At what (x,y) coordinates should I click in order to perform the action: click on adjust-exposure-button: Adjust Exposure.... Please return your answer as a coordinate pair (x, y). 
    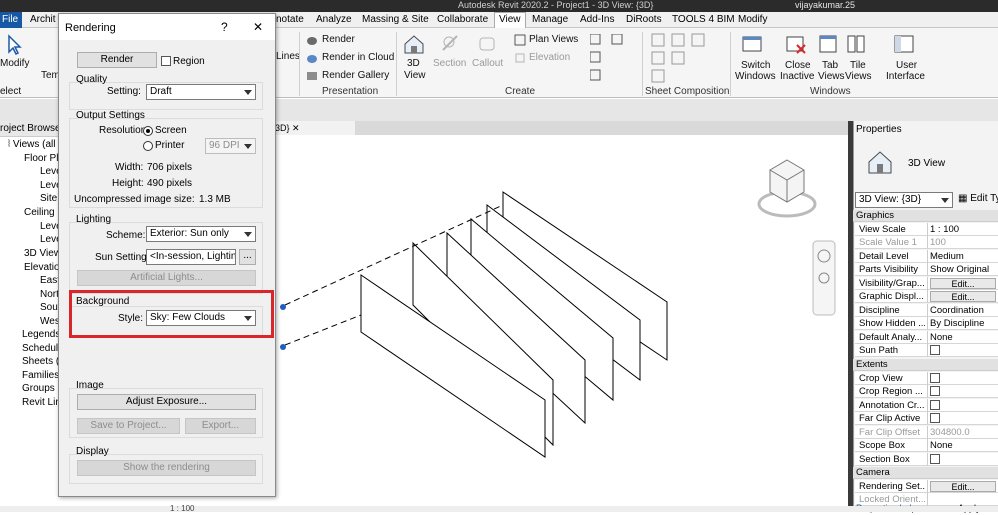
    Looking at the image, I should click on (166, 402).